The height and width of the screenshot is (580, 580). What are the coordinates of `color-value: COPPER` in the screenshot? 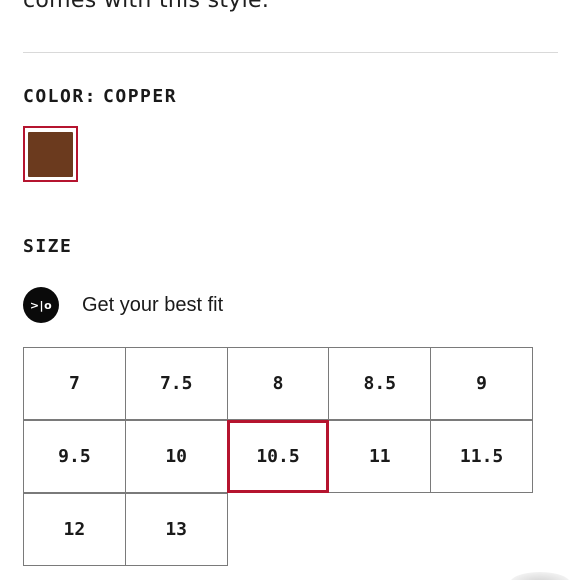 It's located at (140, 96).